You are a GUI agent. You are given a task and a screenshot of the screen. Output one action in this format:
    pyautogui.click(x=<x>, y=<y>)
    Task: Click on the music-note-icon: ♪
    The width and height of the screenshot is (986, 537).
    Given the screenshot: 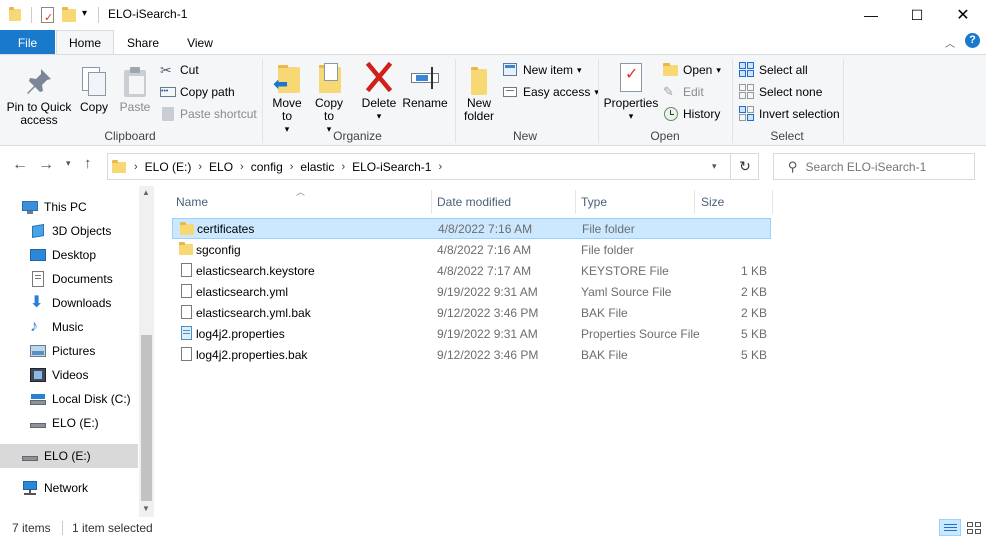 What is the action you would take?
    pyautogui.click(x=34, y=326)
    